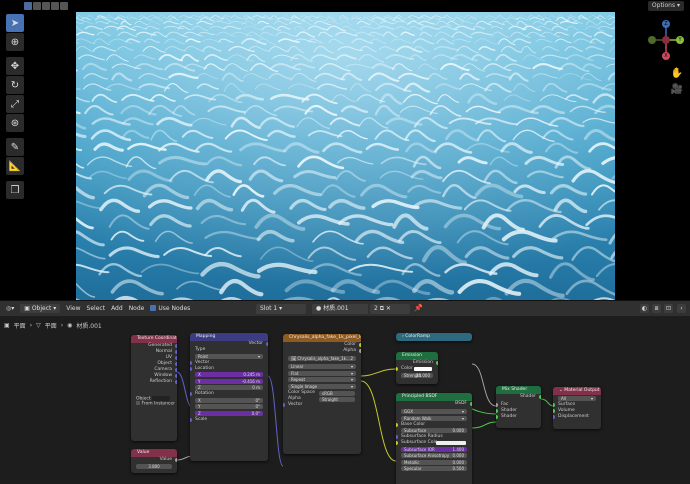 Image resolution: width=690 pixels, height=484 pixels. Describe the element at coordinates (434, 468) in the screenshot. I see `specular-field: Specular 0.500` at that location.